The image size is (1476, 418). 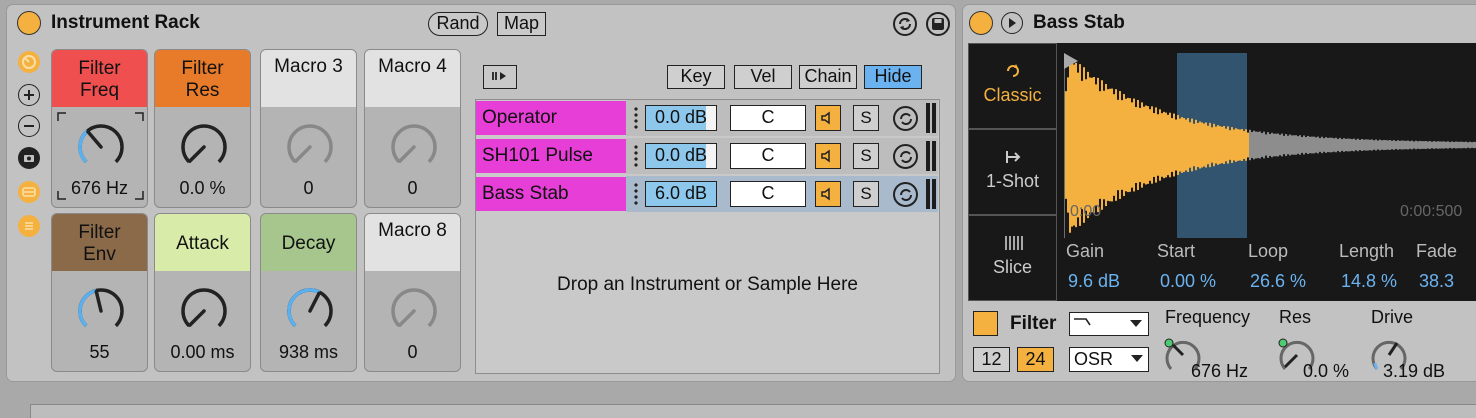 I want to click on chain-name: Operator, so click(x=551, y=118).